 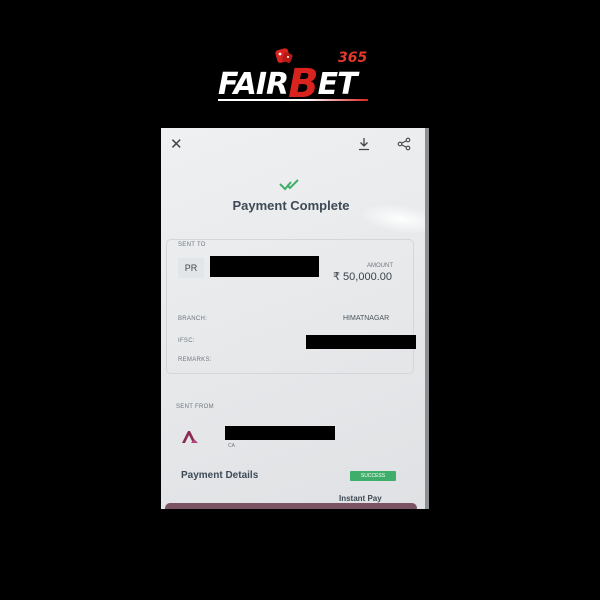 What do you see at coordinates (195, 360) in the screenshot?
I see `remarks-label: REMARKS:` at bounding box center [195, 360].